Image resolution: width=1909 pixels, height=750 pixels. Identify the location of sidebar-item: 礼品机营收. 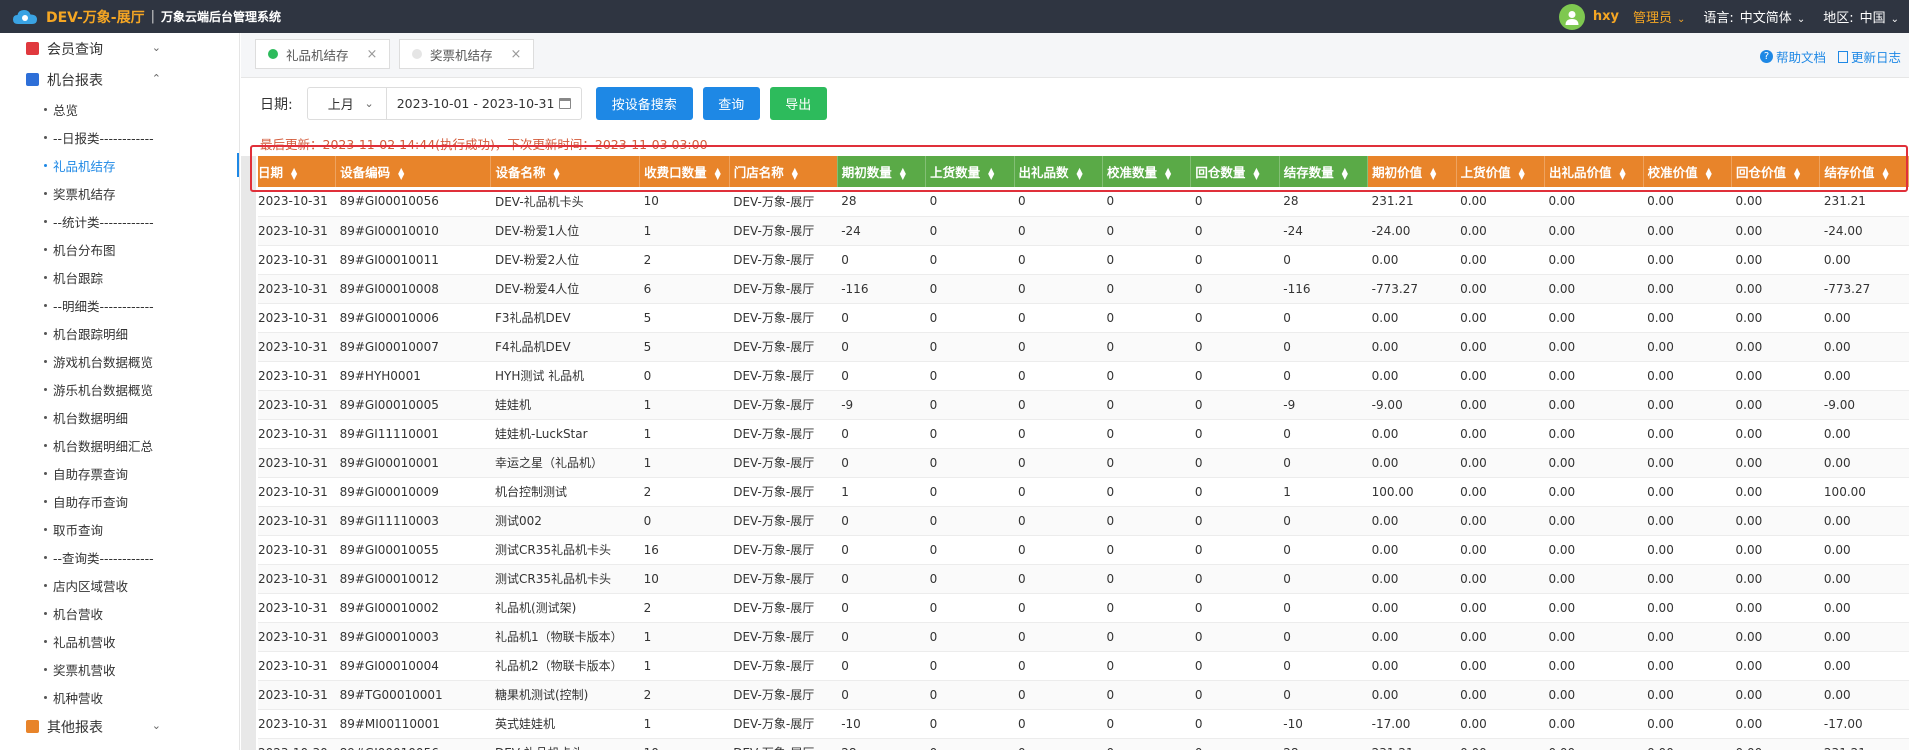
(119, 641).